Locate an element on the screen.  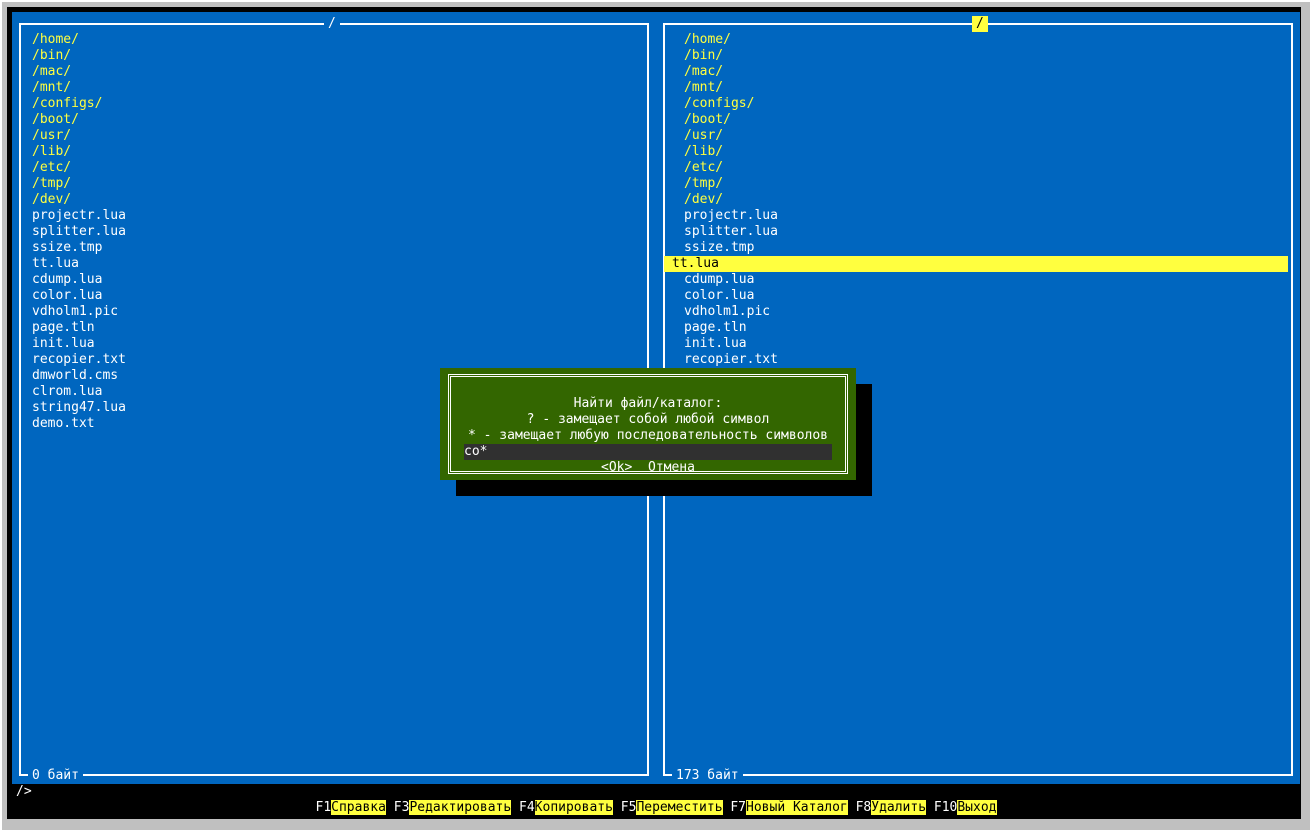
fkey-f4: F4Копировать is located at coordinates (566, 807).